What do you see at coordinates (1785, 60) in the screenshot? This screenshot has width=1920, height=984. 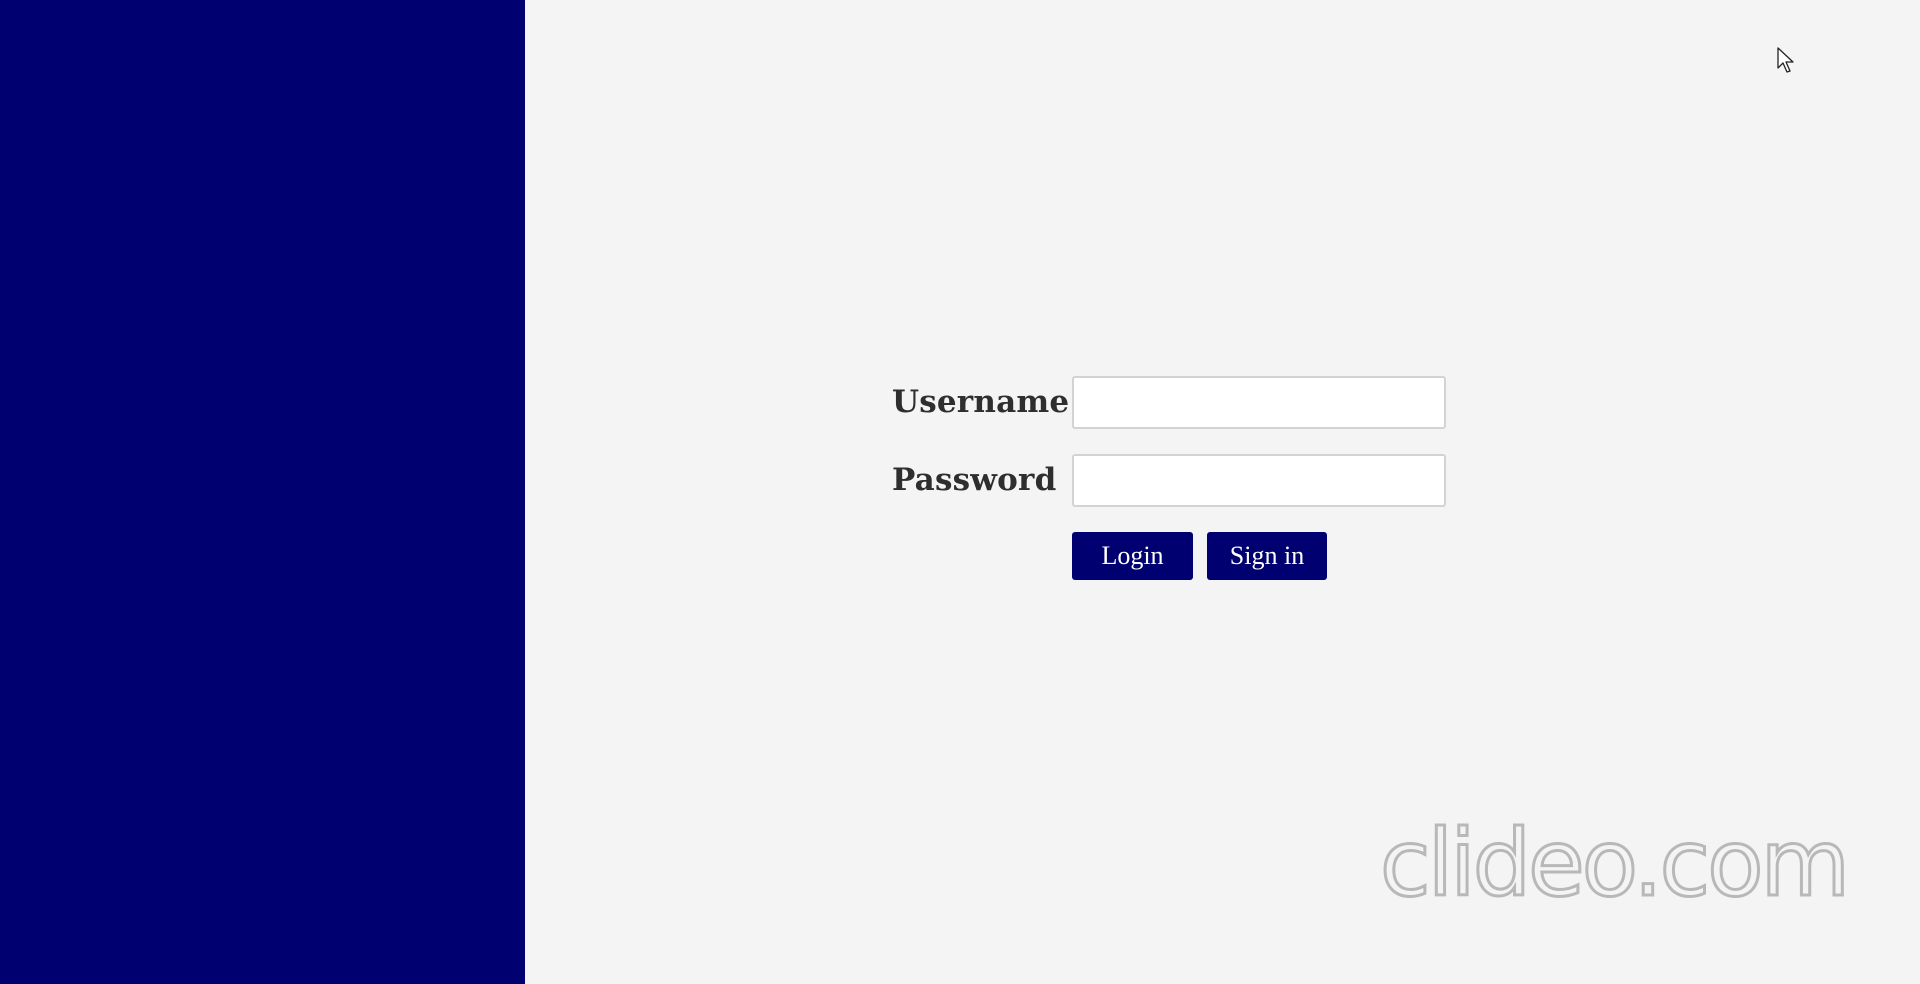 I see `mouse-pointer-icon` at bounding box center [1785, 60].